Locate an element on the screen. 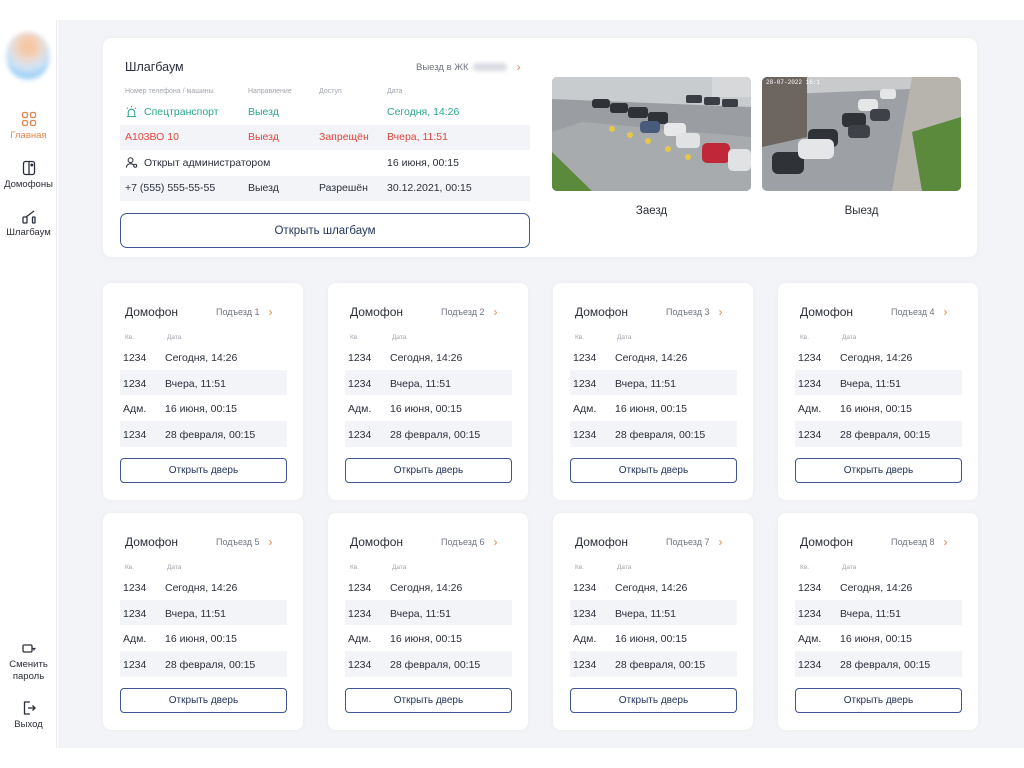 This screenshot has width=1024, height=768. barrier-exit-link: Выезд в ЖК › is located at coordinates (468, 67).